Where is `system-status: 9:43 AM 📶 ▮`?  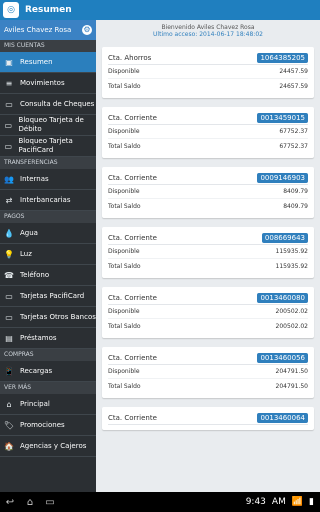 system-status: 9:43 AM 📶 ▮ is located at coordinates (283, 502).